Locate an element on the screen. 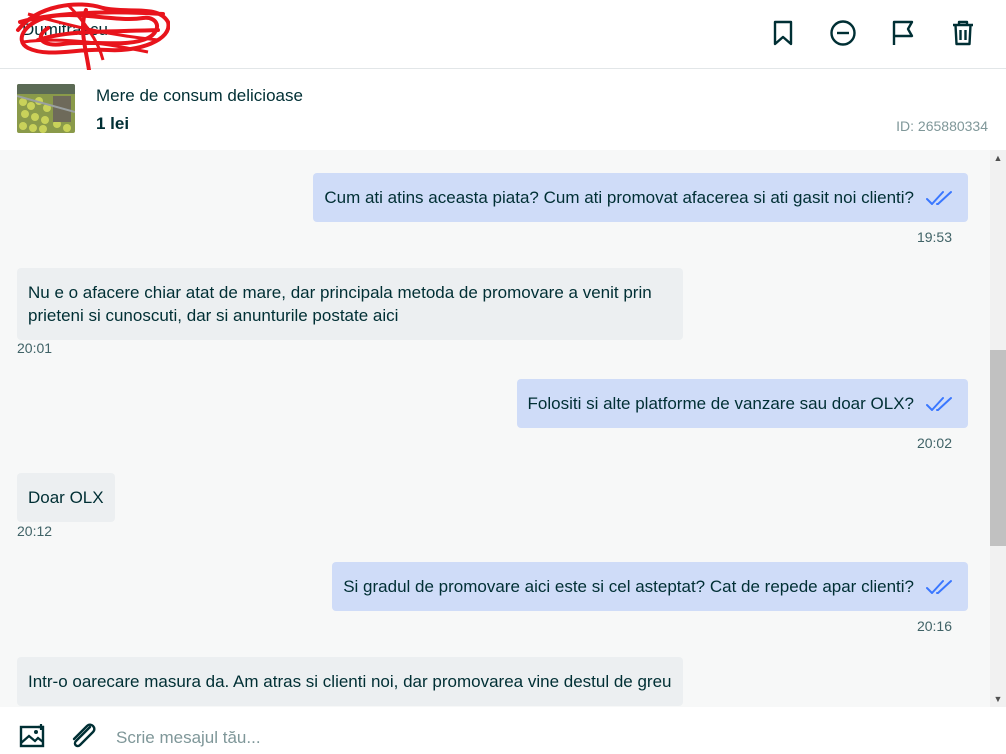 Image resolution: width=1006 pixels, height=754 pixels. message-input is located at coordinates (546, 738).